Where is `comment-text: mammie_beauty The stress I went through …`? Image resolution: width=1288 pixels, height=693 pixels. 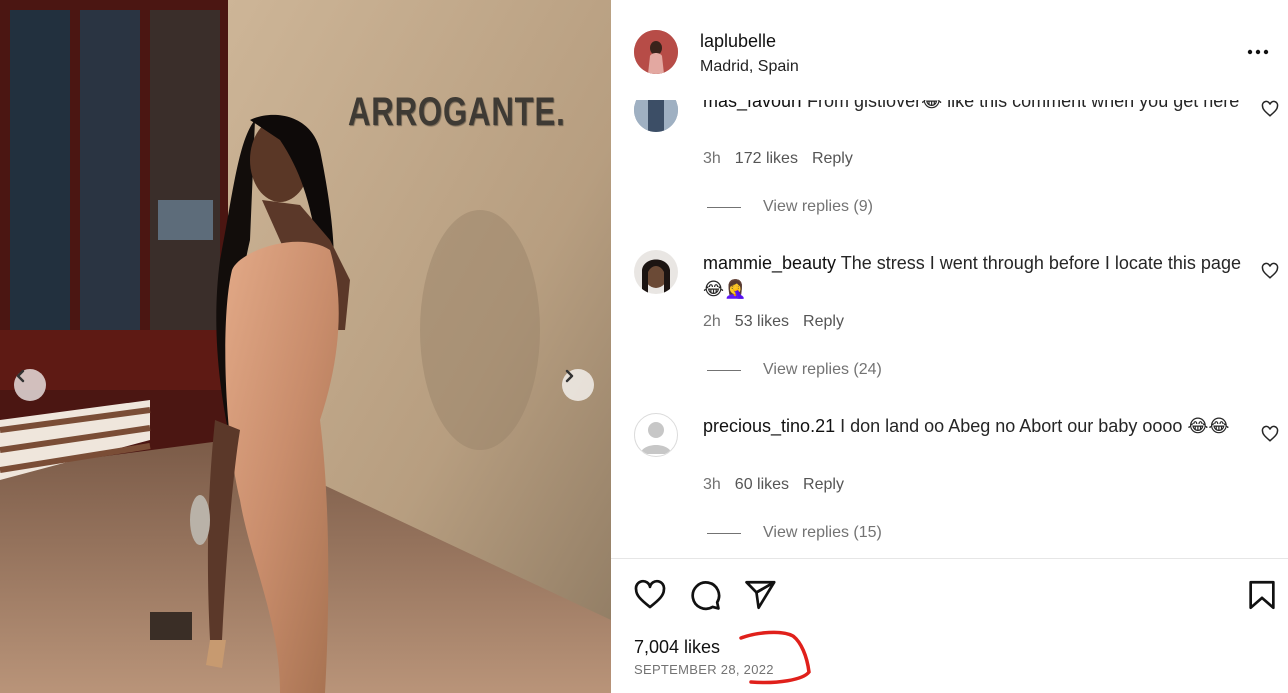
comment-text: mammie_beauty The stress I went through … is located at coordinates (973, 276).